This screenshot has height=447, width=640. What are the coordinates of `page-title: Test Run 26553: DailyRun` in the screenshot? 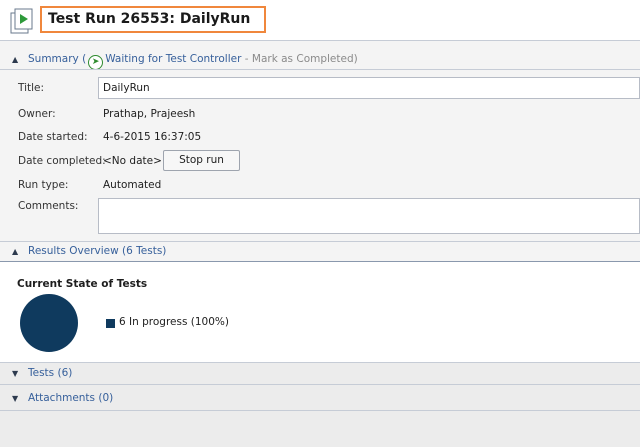 It's located at (149, 19).